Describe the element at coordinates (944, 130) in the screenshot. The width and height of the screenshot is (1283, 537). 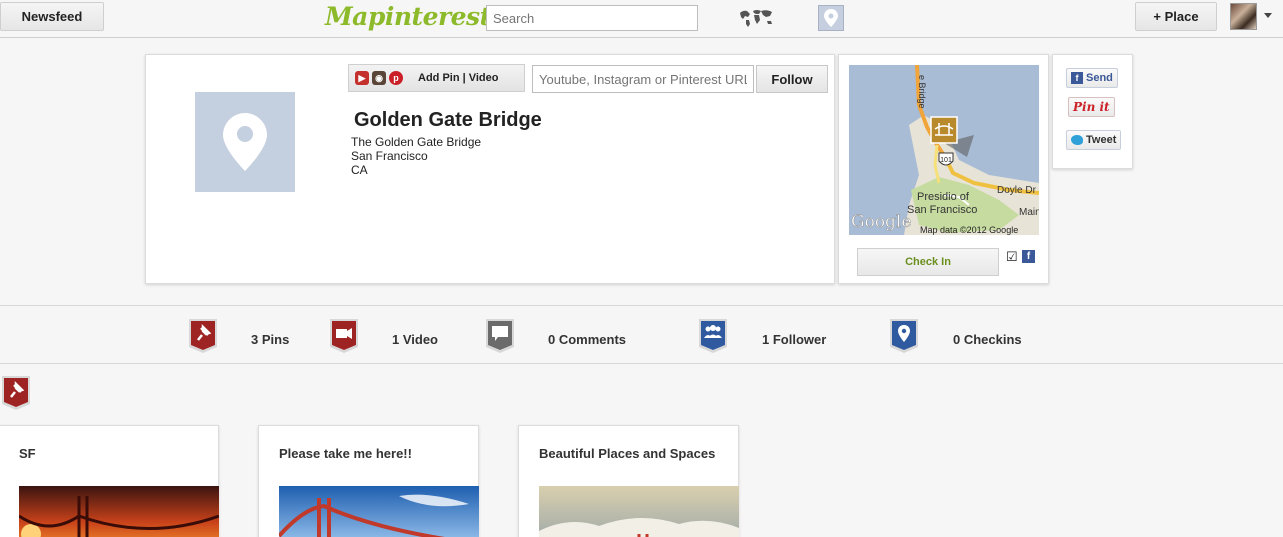
I see `bridge-marker` at that location.